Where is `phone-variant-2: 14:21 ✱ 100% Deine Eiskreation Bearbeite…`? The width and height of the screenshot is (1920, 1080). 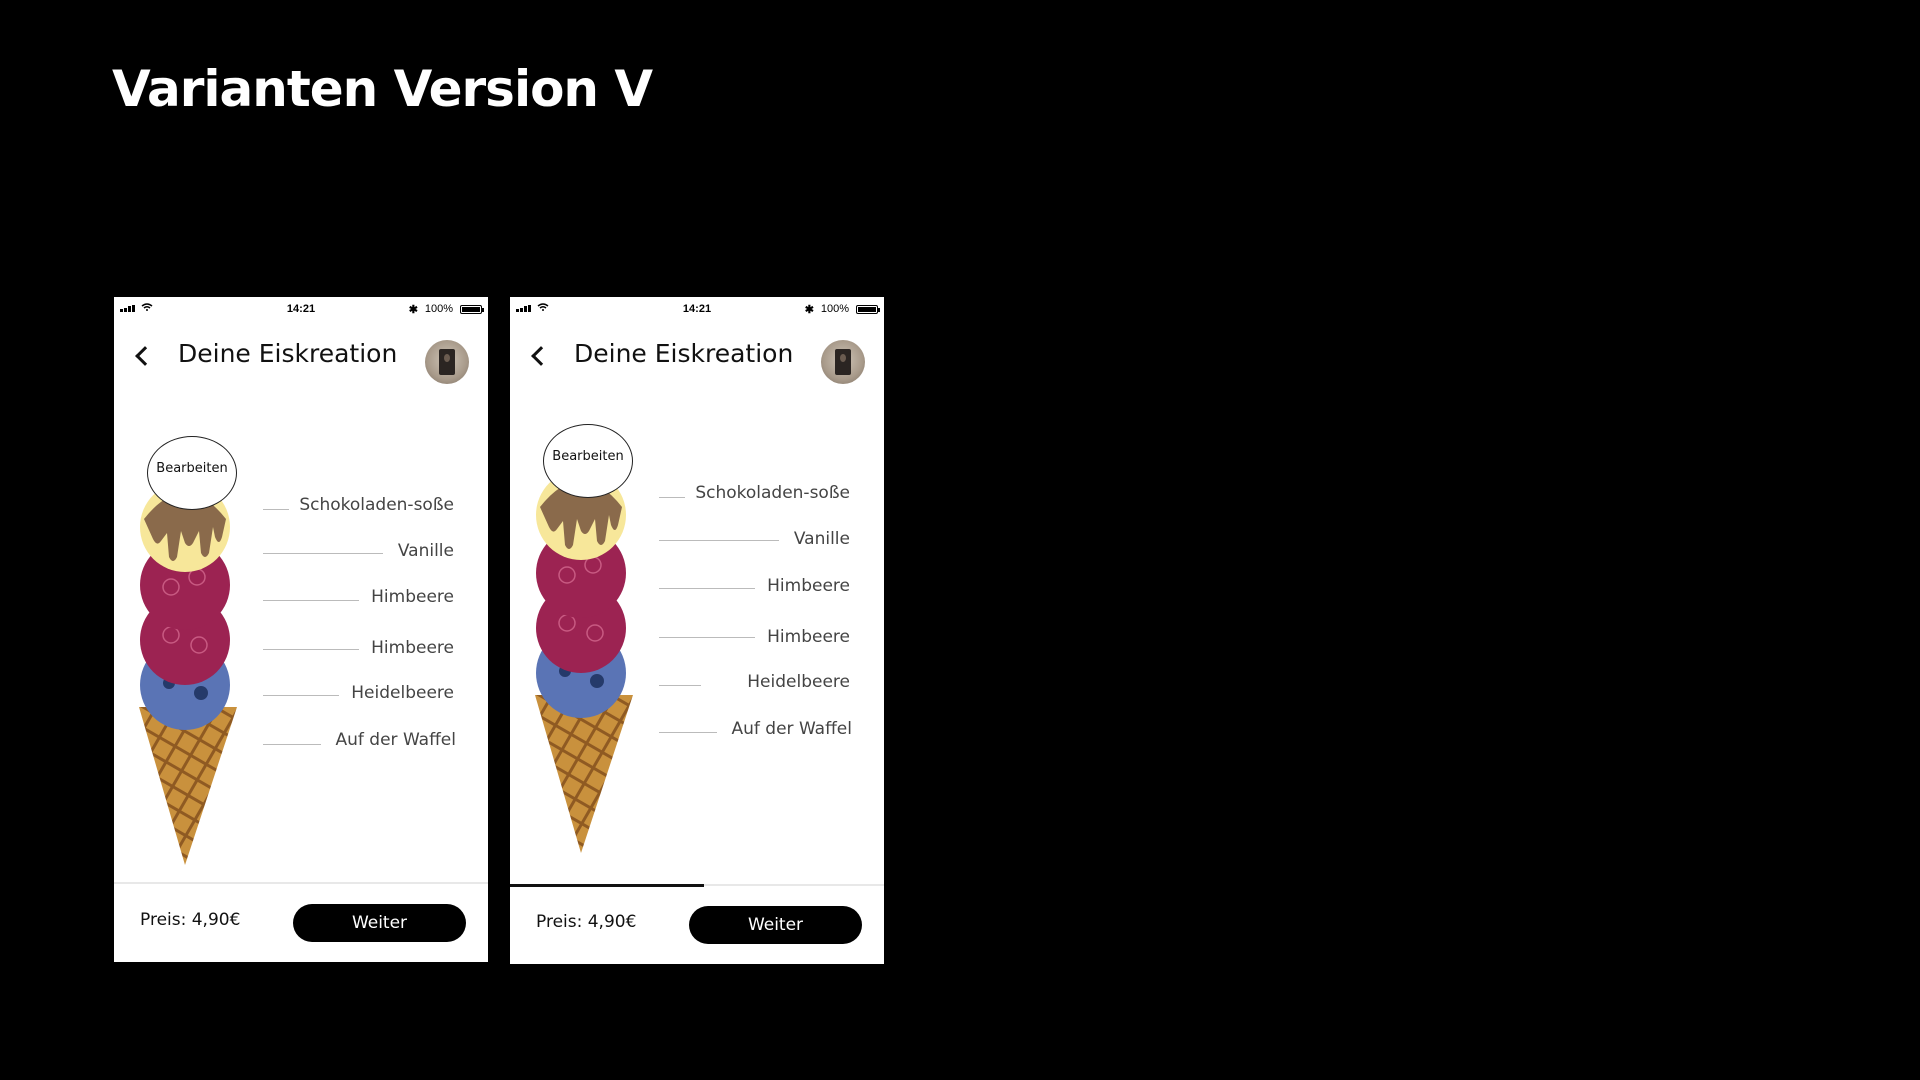 phone-variant-2: 14:21 ✱ 100% Deine Eiskreation Bearbeite… is located at coordinates (697, 630).